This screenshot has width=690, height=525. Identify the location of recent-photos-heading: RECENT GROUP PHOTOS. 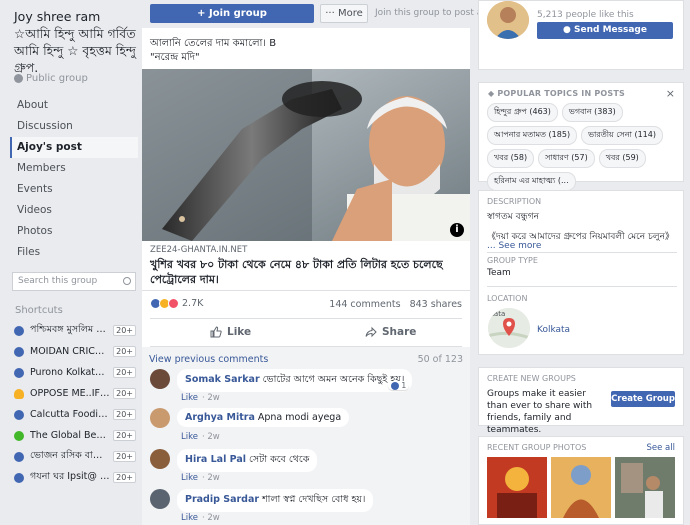
(537, 447).